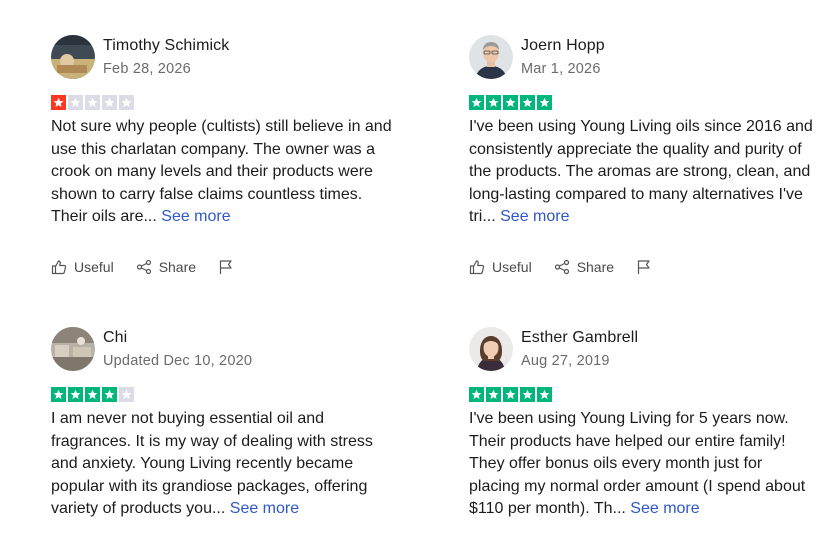 The width and height of the screenshot is (834, 539). Describe the element at coordinates (563, 46) in the screenshot. I see `reviewer-name: Joern Hopp` at that location.